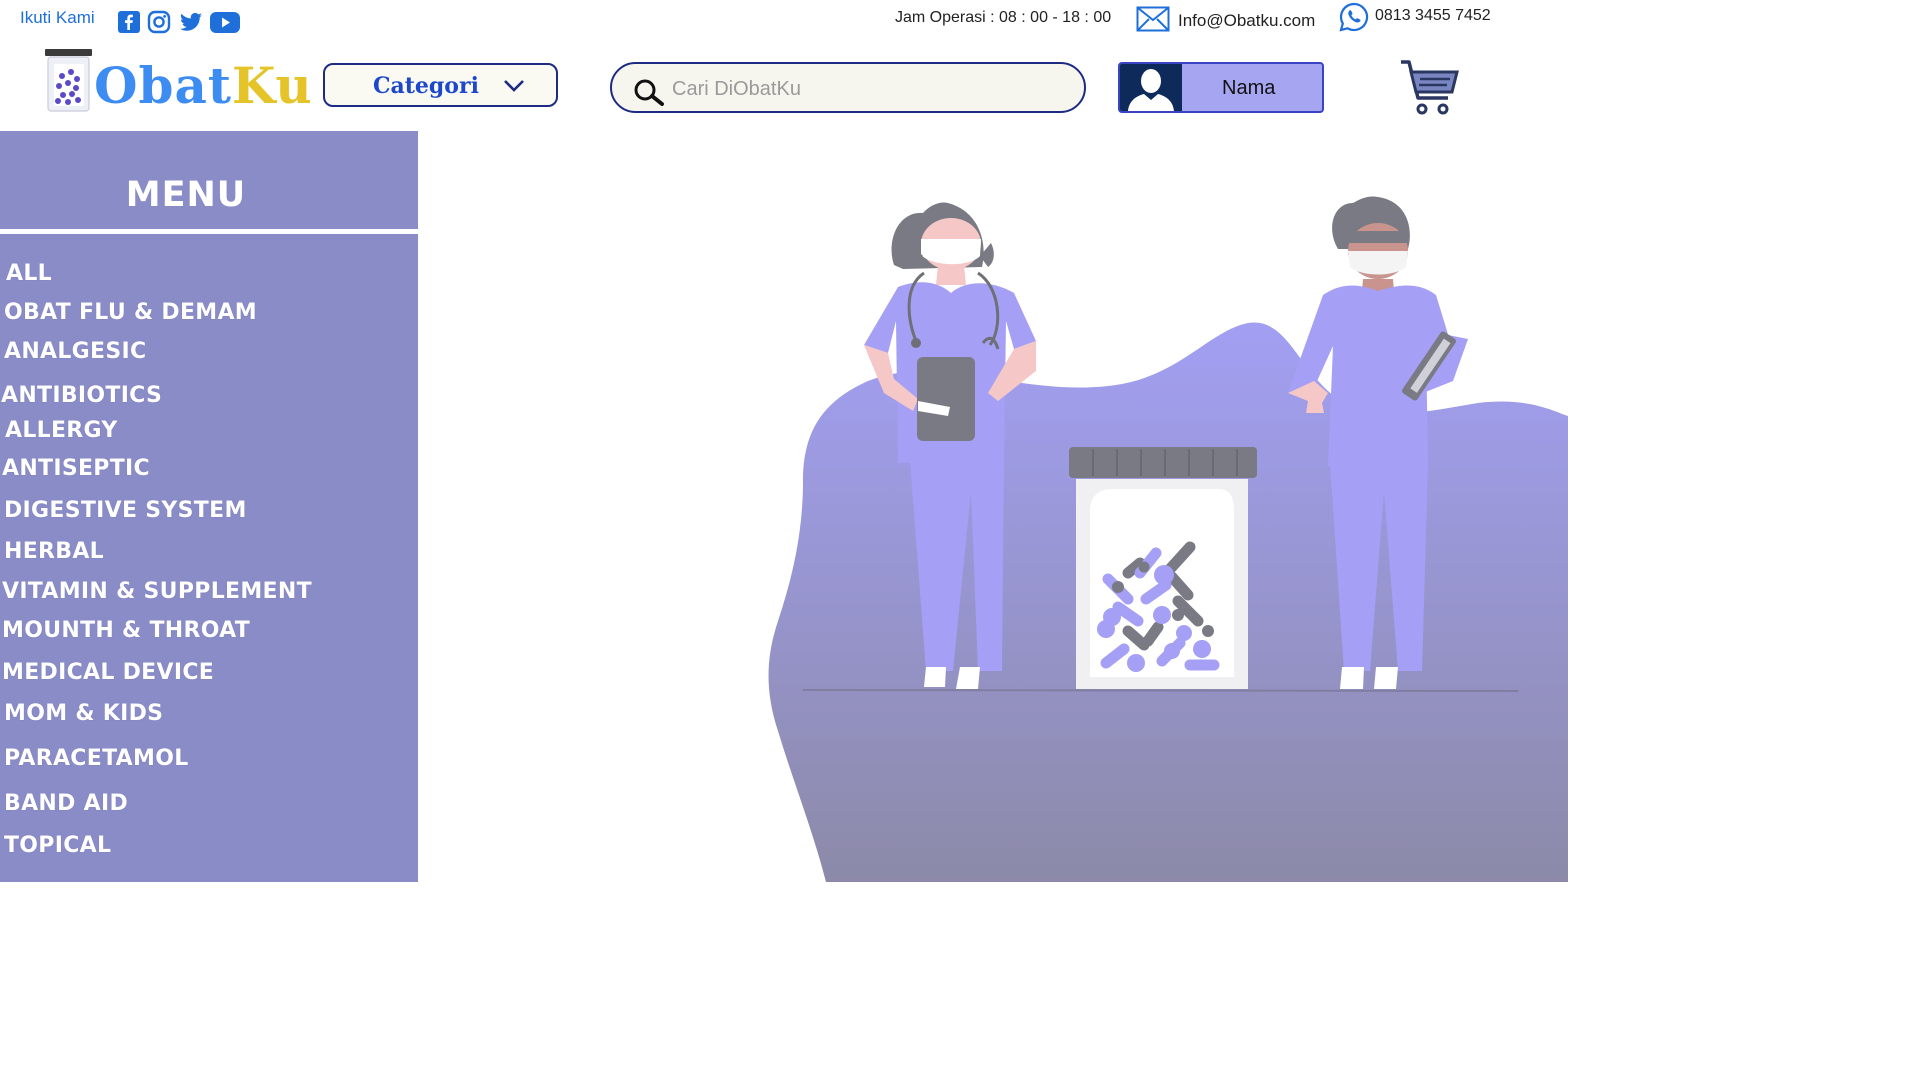 The height and width of the screenshot is (1080, 1920). What do you see at coordinates (157, 591) in the screenshot?
I see `sidebar-item-vitamin-supplement: VITAMIN & SUPPLEMENT` at bounding box center [157, 591].